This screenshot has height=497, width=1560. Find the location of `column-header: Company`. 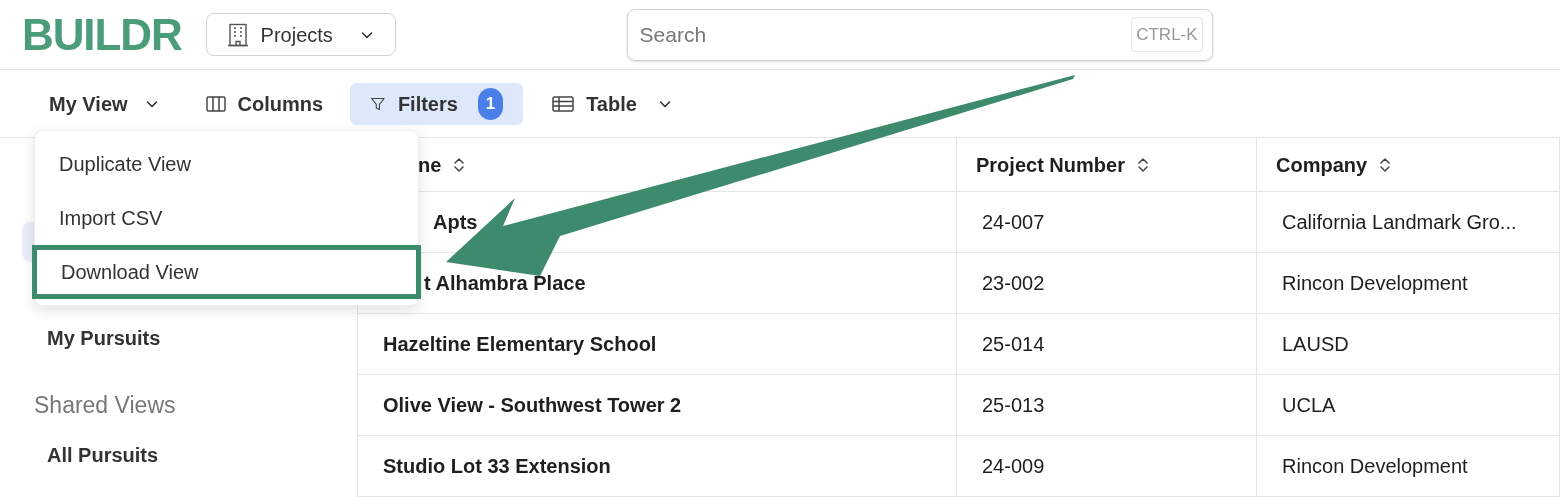

column-header: Company is located at coordinates (1408, 164).